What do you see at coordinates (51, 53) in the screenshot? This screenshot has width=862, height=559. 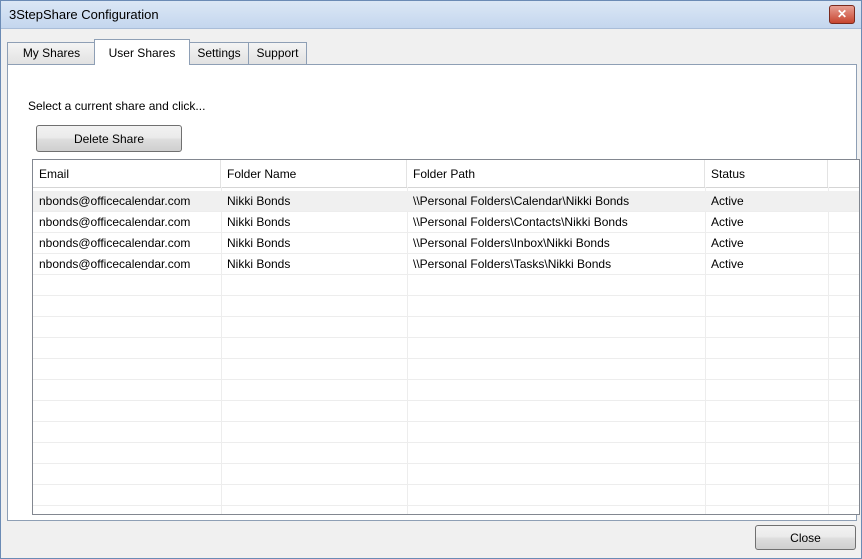 I see `tab-my-shares: My Shares` at bounding box center [51, 53].